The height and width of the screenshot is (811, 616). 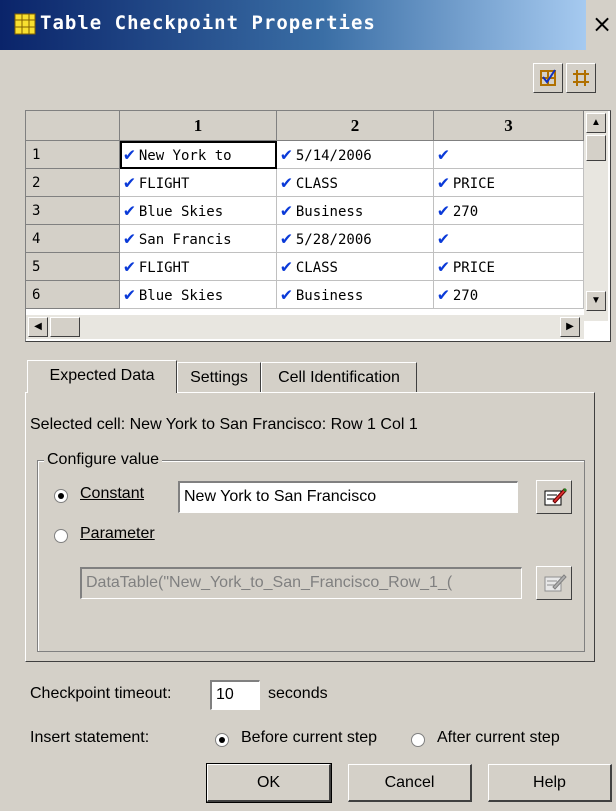 What do you see at coordinates (596, 216) in the screenshot?
I see `vertical-scrollbar: ▲ ▼` at bounding box center [596, 216].